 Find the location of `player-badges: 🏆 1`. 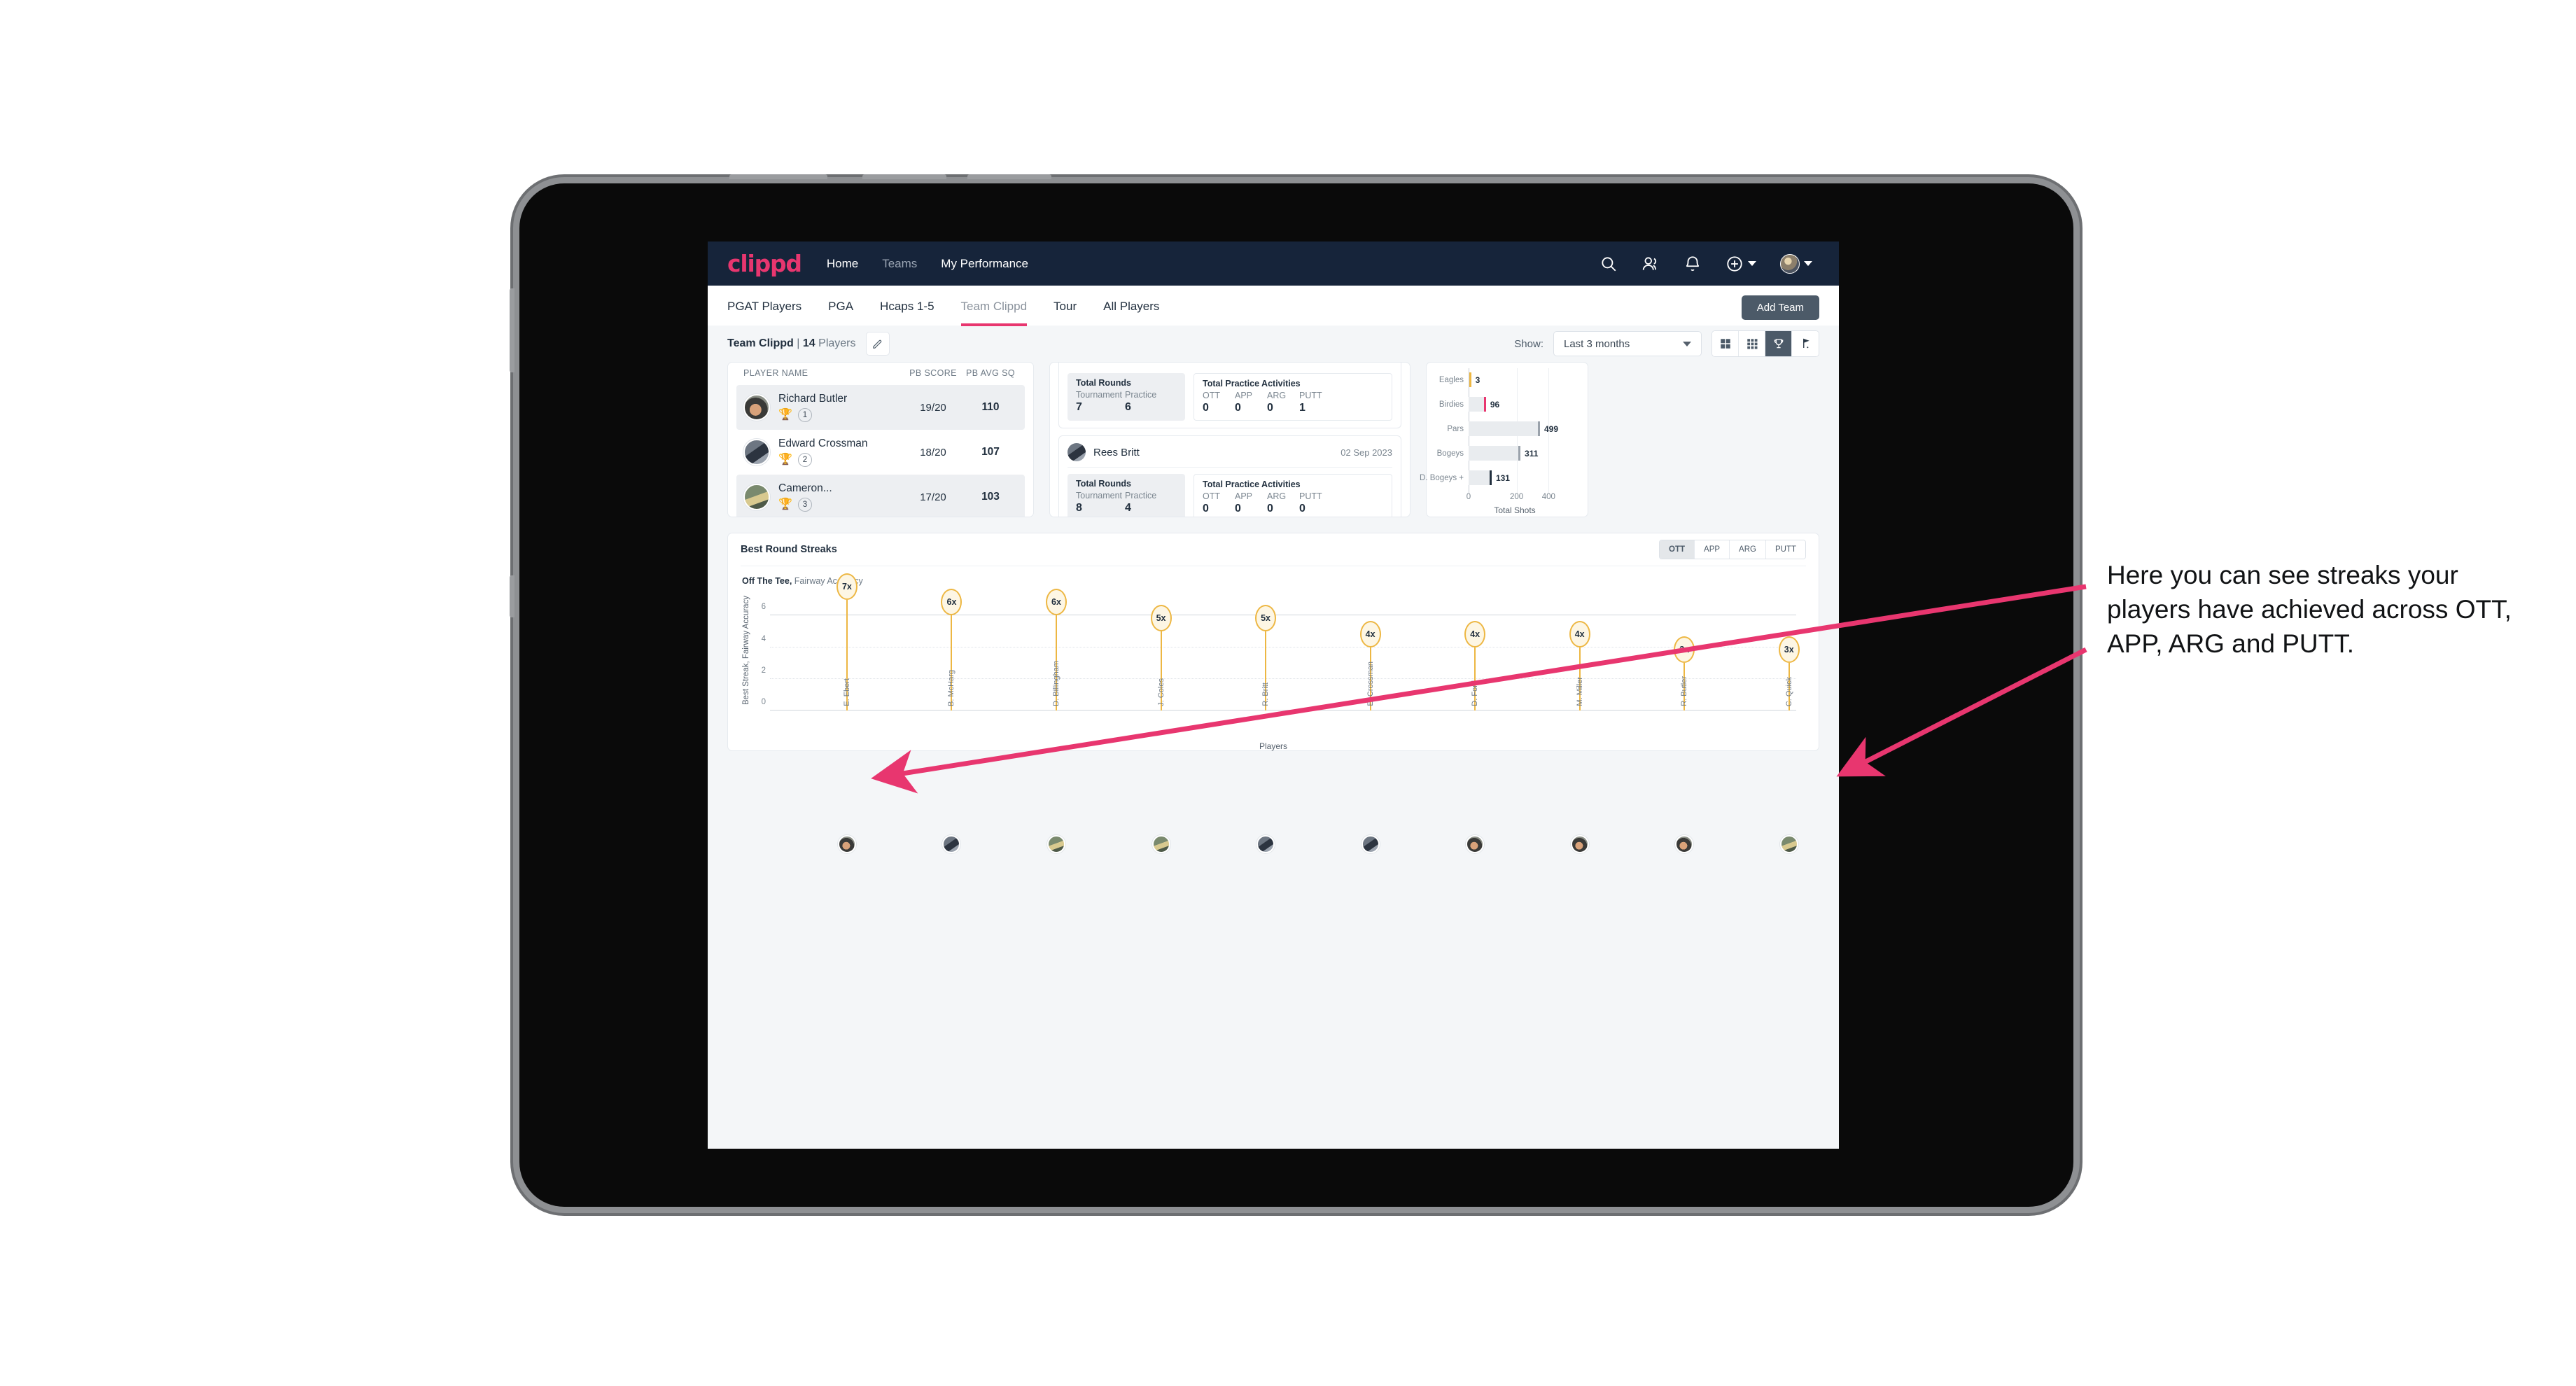

player-badges: 🏆 1 is located at coordinates (840, 415).